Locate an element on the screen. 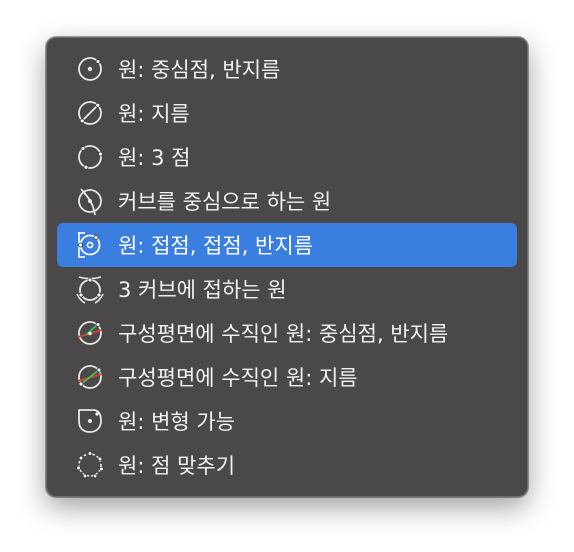 The width and height of the screenshot is (574, 552). menu-item-label: 원: 점 맞추기 is located at coordinates (177, 466).